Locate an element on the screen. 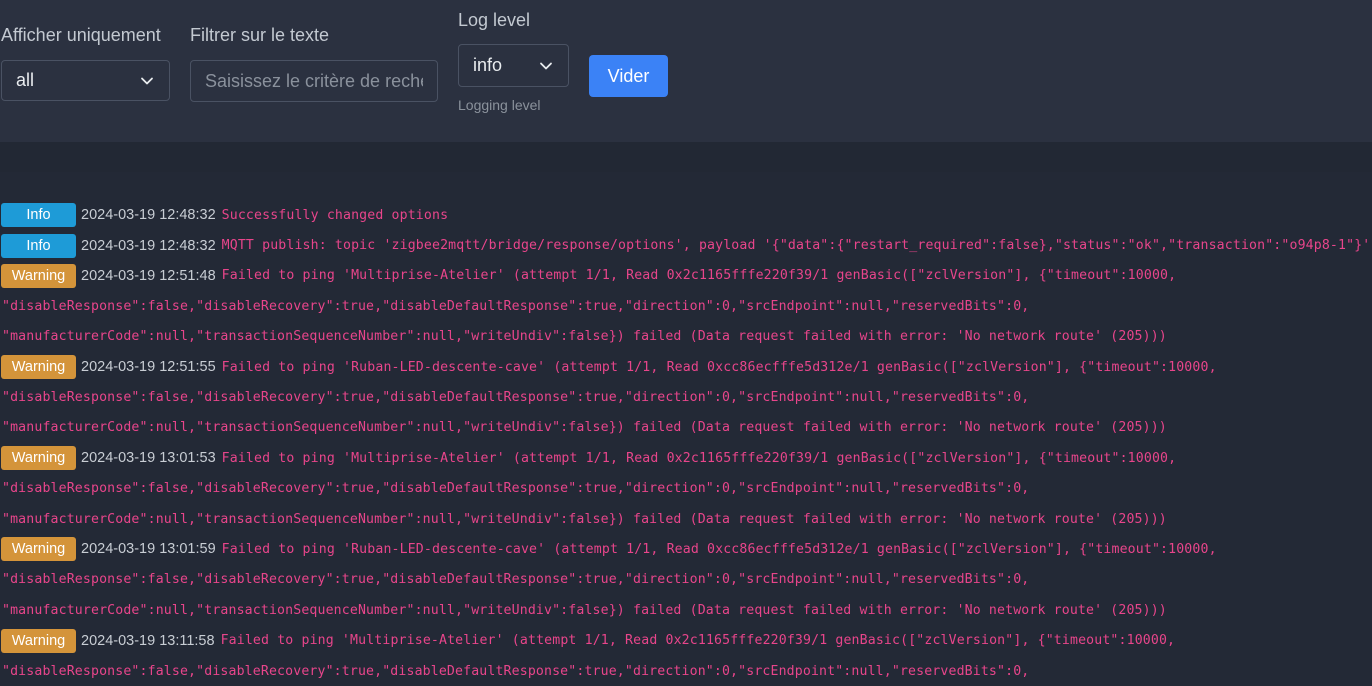 This screenshot has height=686, width=1372. log-timestamp: 2024-03-19 13:01:59 is located at coordinates (148, 549).